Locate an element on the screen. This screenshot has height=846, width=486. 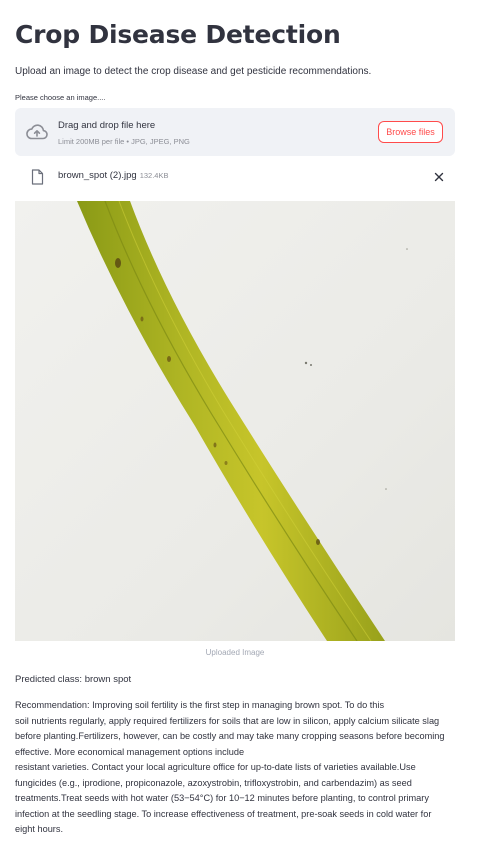
predicted-class: Predicted class: brown spot is located at coordinates (73, 679).